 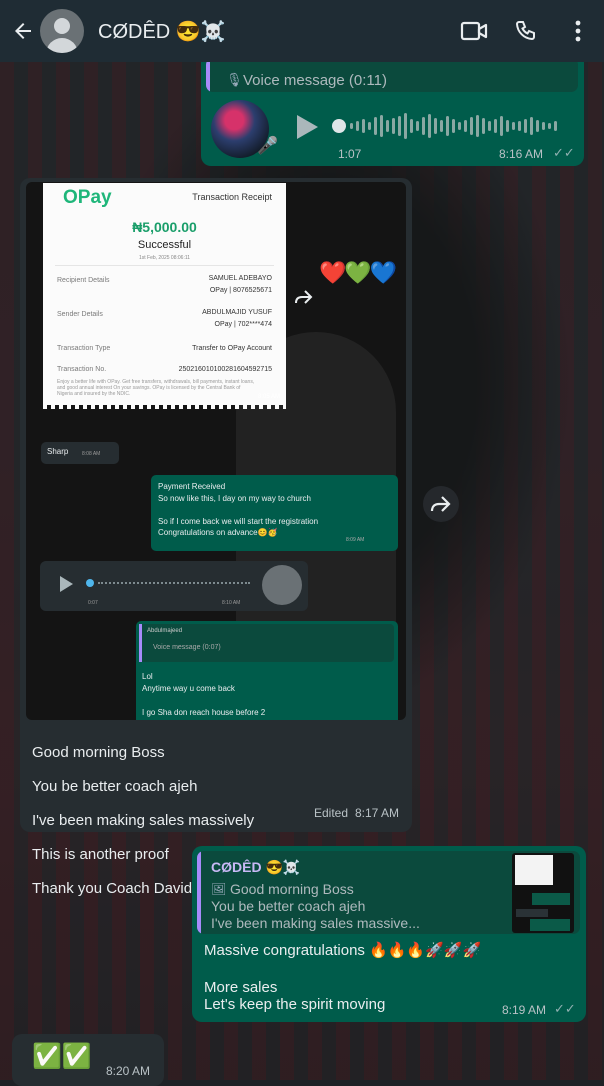 What do you see at coordinates (377, 813) in the screenshot?
I see `message-time: 8:17 AM` at bounding box center [377, 813].